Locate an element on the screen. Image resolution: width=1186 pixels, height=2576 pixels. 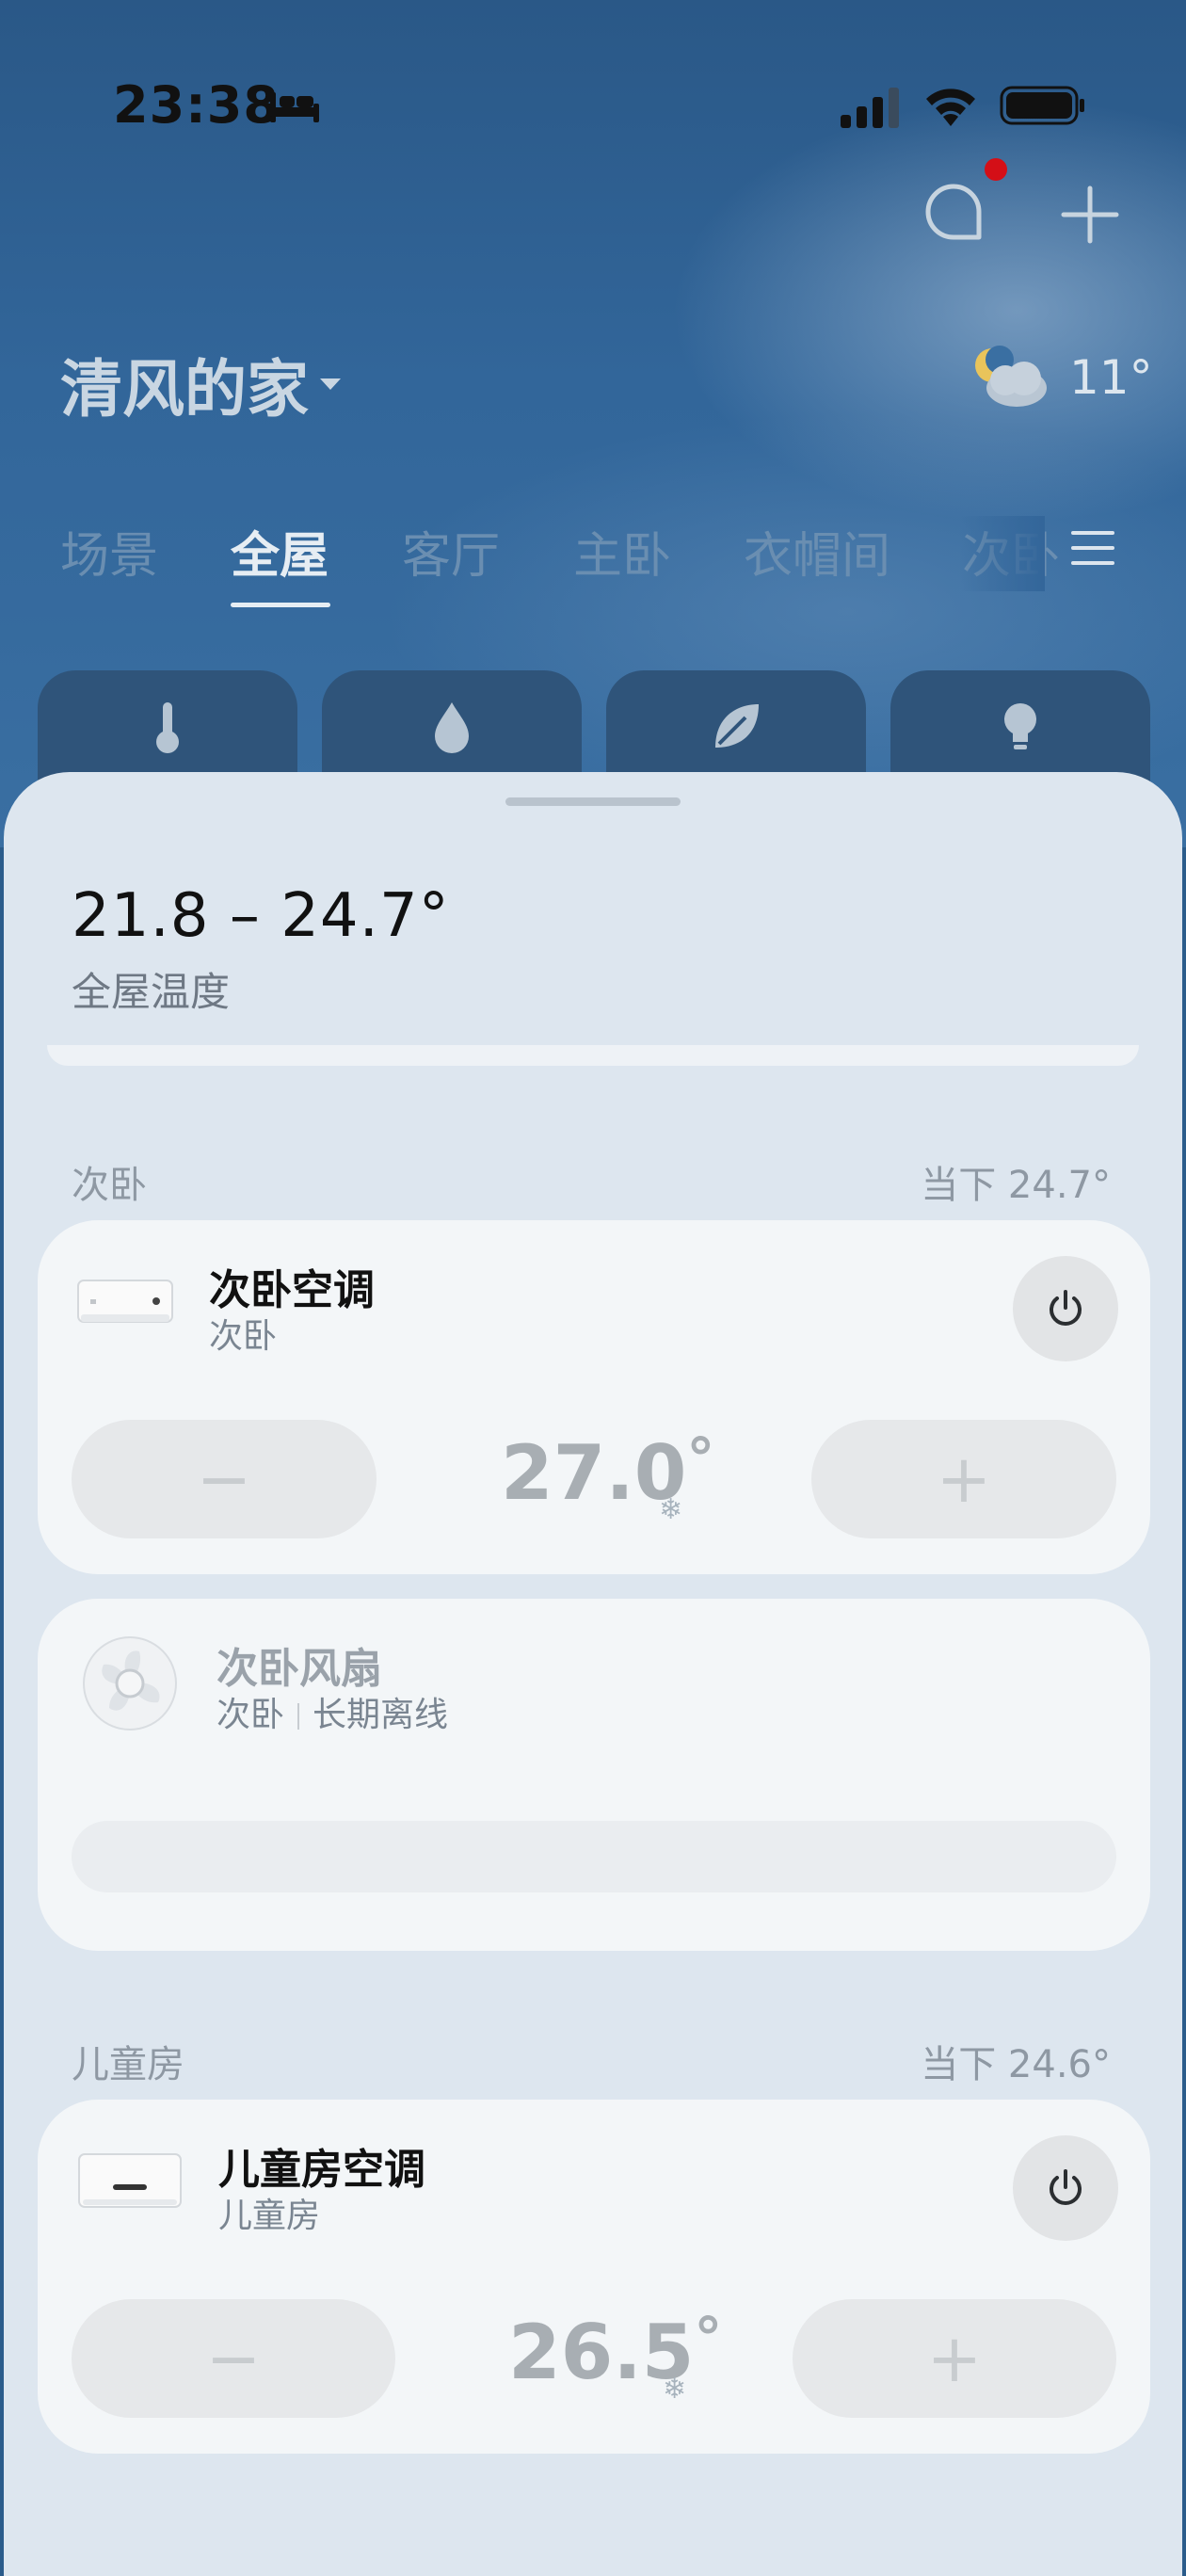
separator is located at coordinates (298, 1716).